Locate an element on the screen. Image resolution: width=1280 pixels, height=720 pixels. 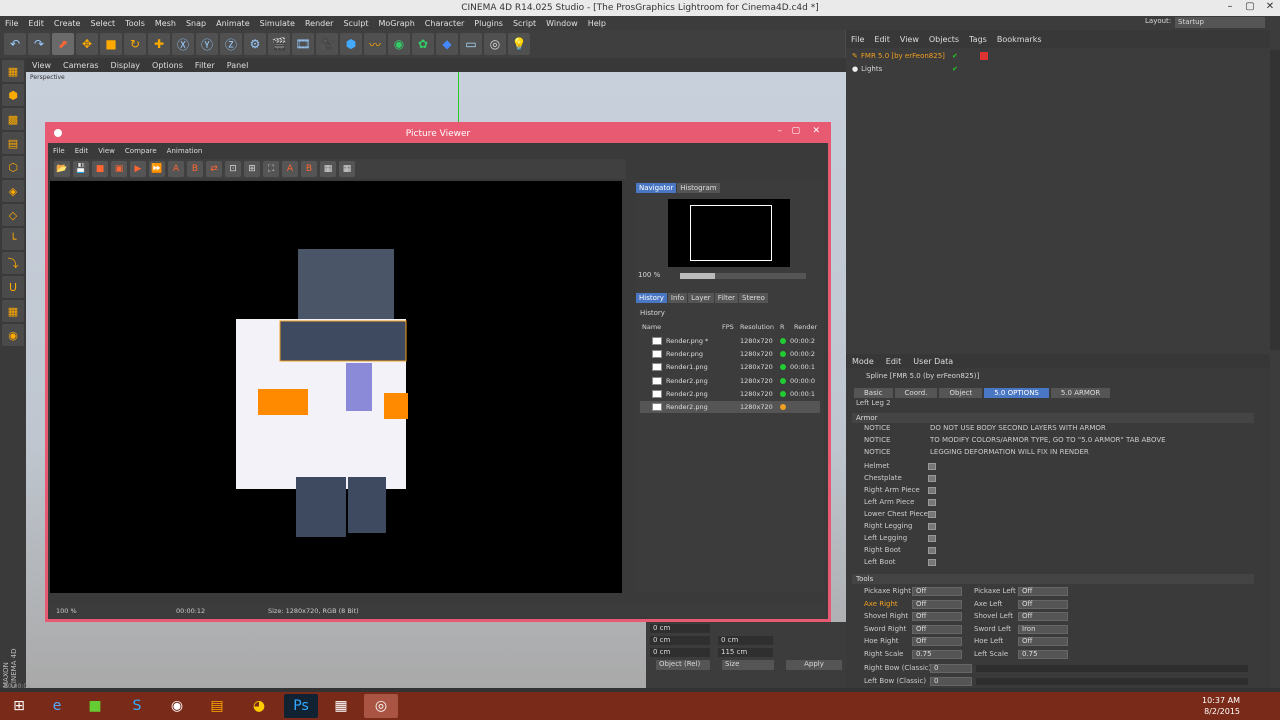
size-x-field: 0 cm is located at coordinates (745, 640).